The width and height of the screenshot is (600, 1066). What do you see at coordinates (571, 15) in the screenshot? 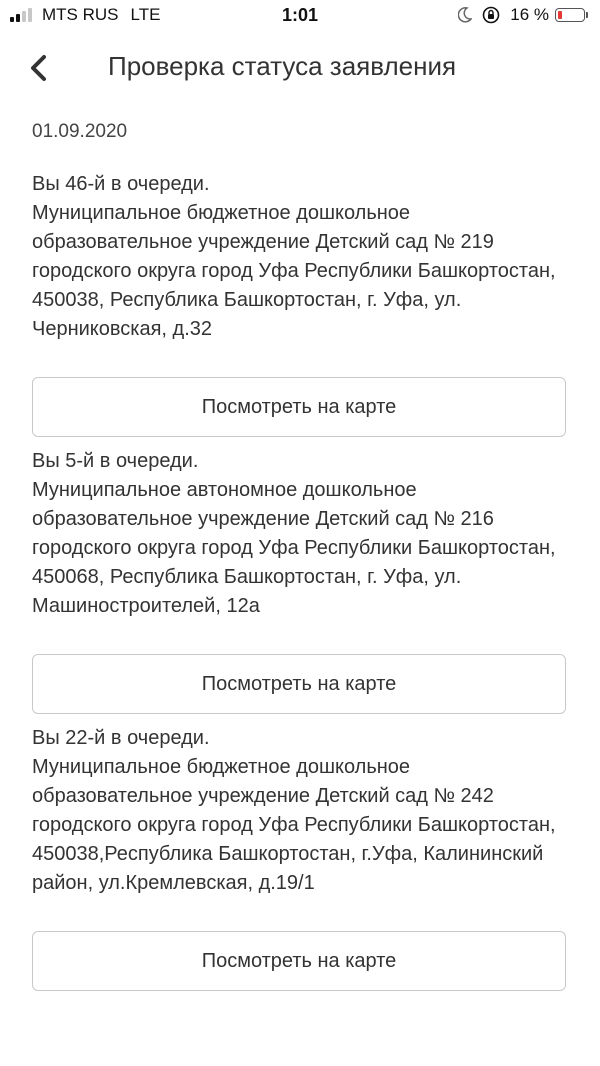
I see `battery-icon` at bounding box center [571, 15].